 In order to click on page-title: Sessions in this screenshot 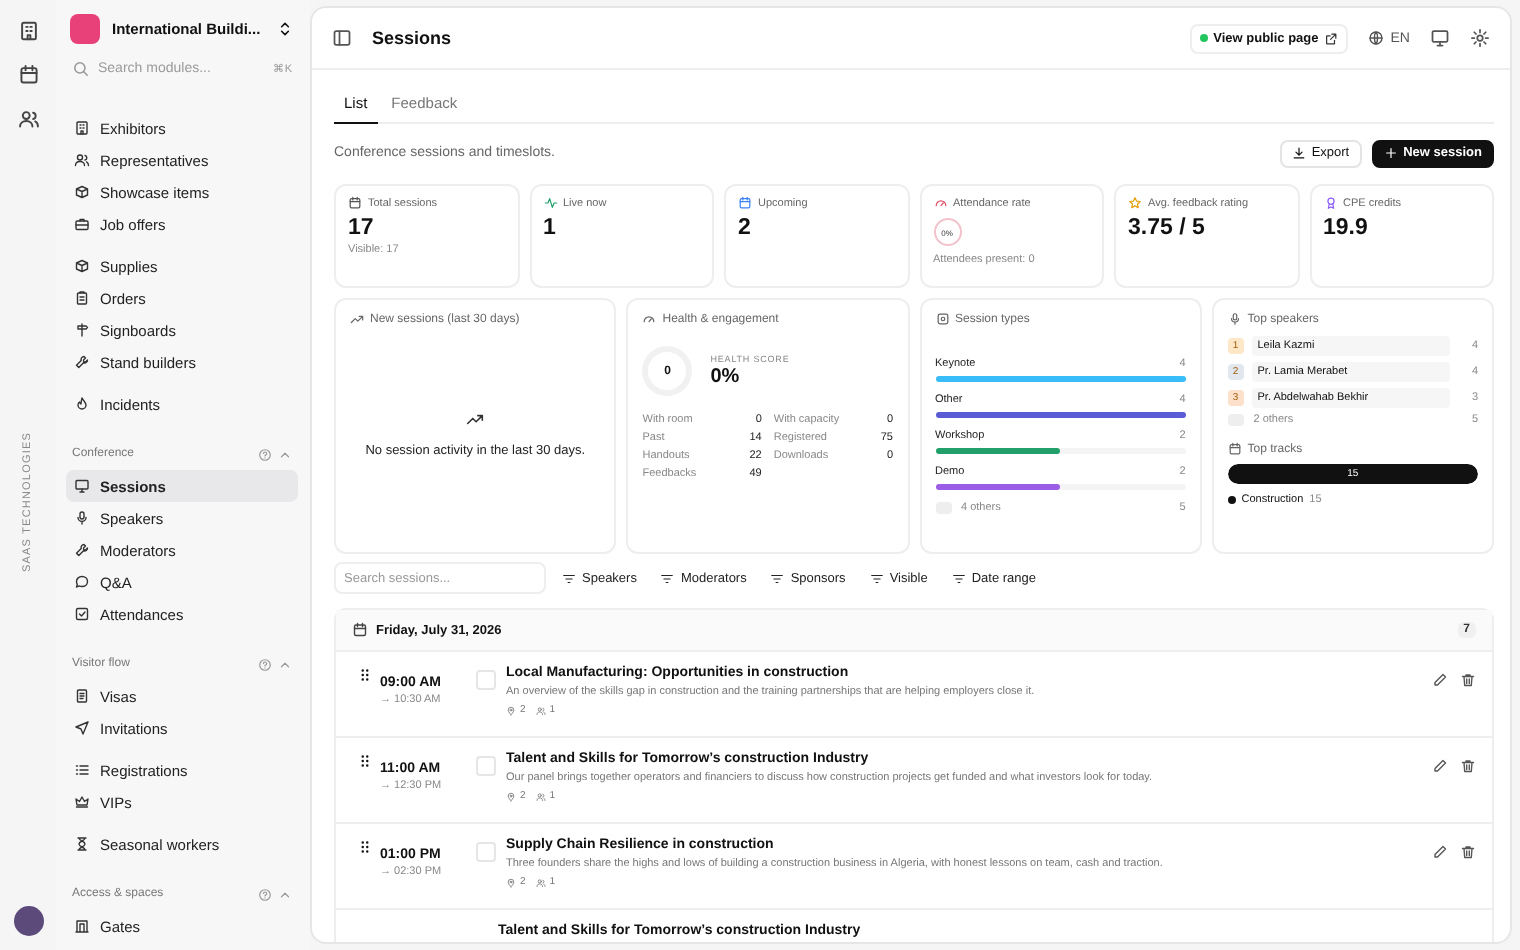, I will do `click(413, 38)`.